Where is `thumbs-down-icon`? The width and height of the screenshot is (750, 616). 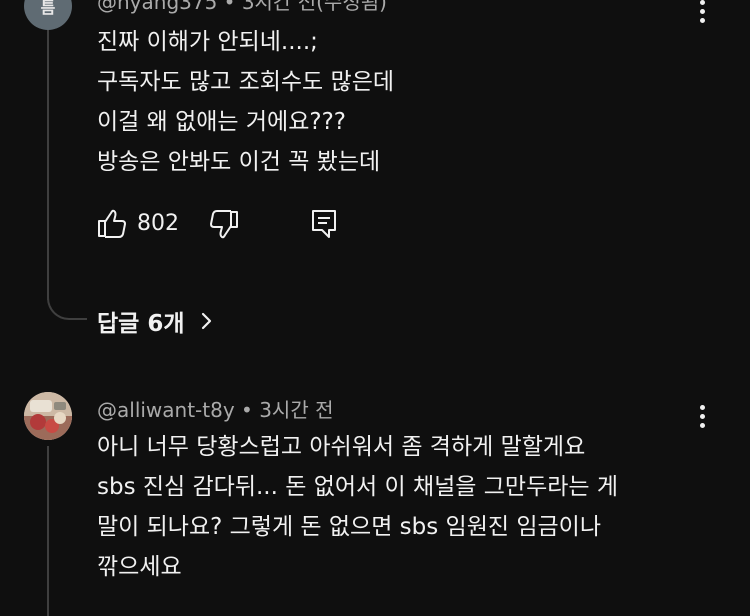 thumbs-down-icon is located at coordinates (224, 224).